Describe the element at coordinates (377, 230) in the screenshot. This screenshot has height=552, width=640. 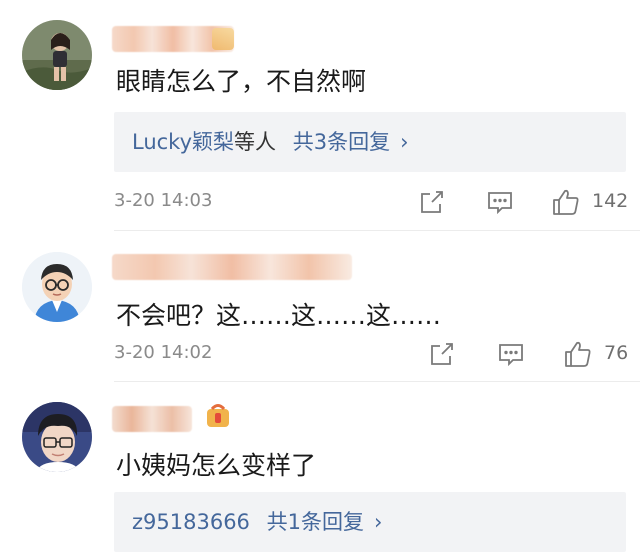
I see `divider` at that location.